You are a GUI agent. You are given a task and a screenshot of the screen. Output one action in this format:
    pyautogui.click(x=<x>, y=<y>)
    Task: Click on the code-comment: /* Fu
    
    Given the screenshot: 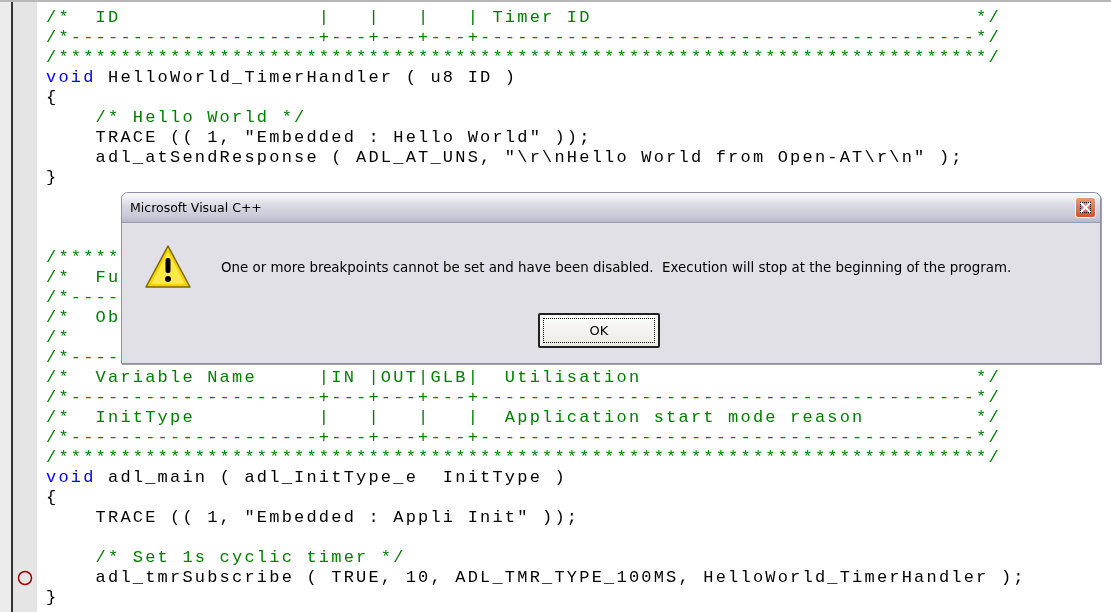 What is the action you would take?
    pyautogui.click(x=83, y=278)
    